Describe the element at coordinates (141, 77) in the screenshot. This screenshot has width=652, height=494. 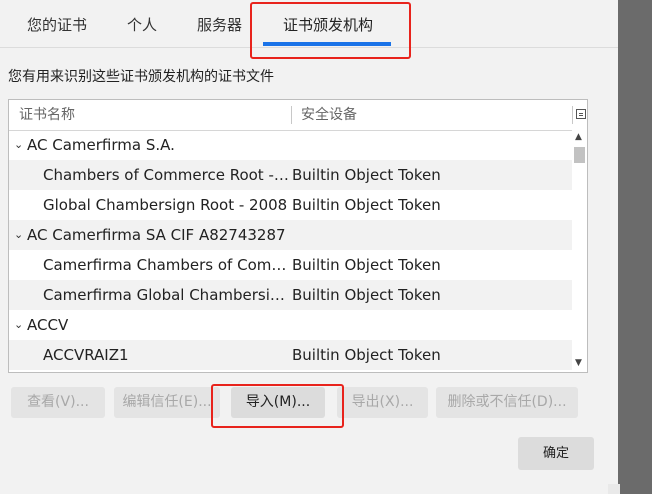
I see `authorities-description: 您有用来识别这些证书颁发机构的证书文件` at that location.